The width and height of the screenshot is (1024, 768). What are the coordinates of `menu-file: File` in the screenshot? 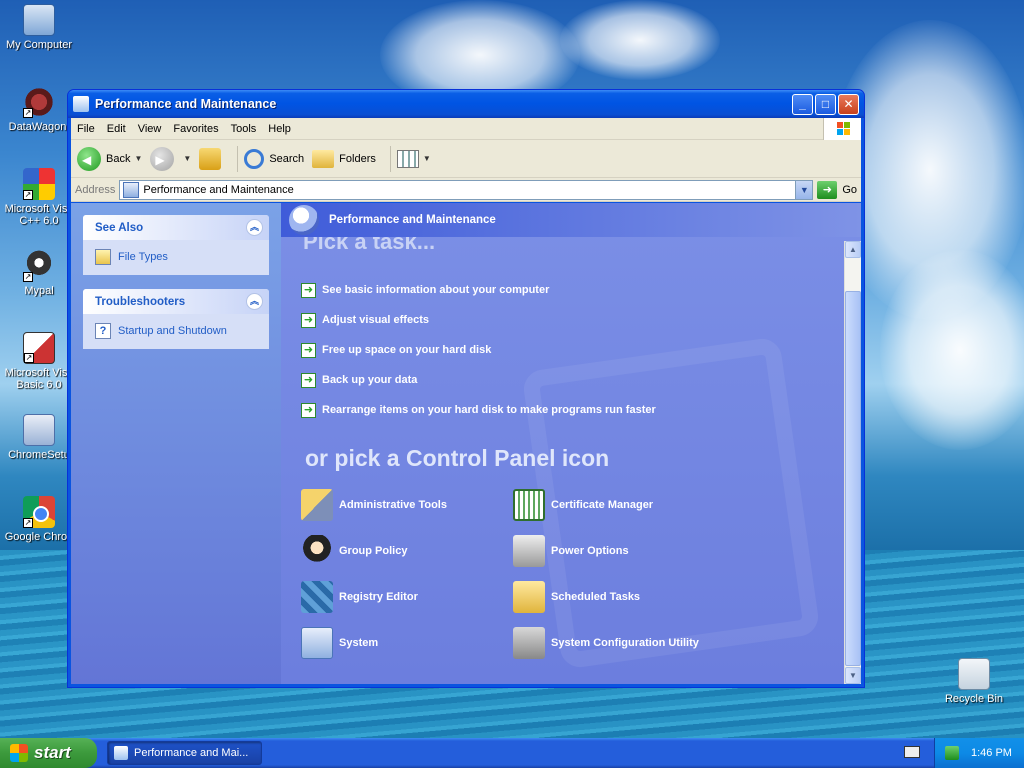 It's located at (86, 129).